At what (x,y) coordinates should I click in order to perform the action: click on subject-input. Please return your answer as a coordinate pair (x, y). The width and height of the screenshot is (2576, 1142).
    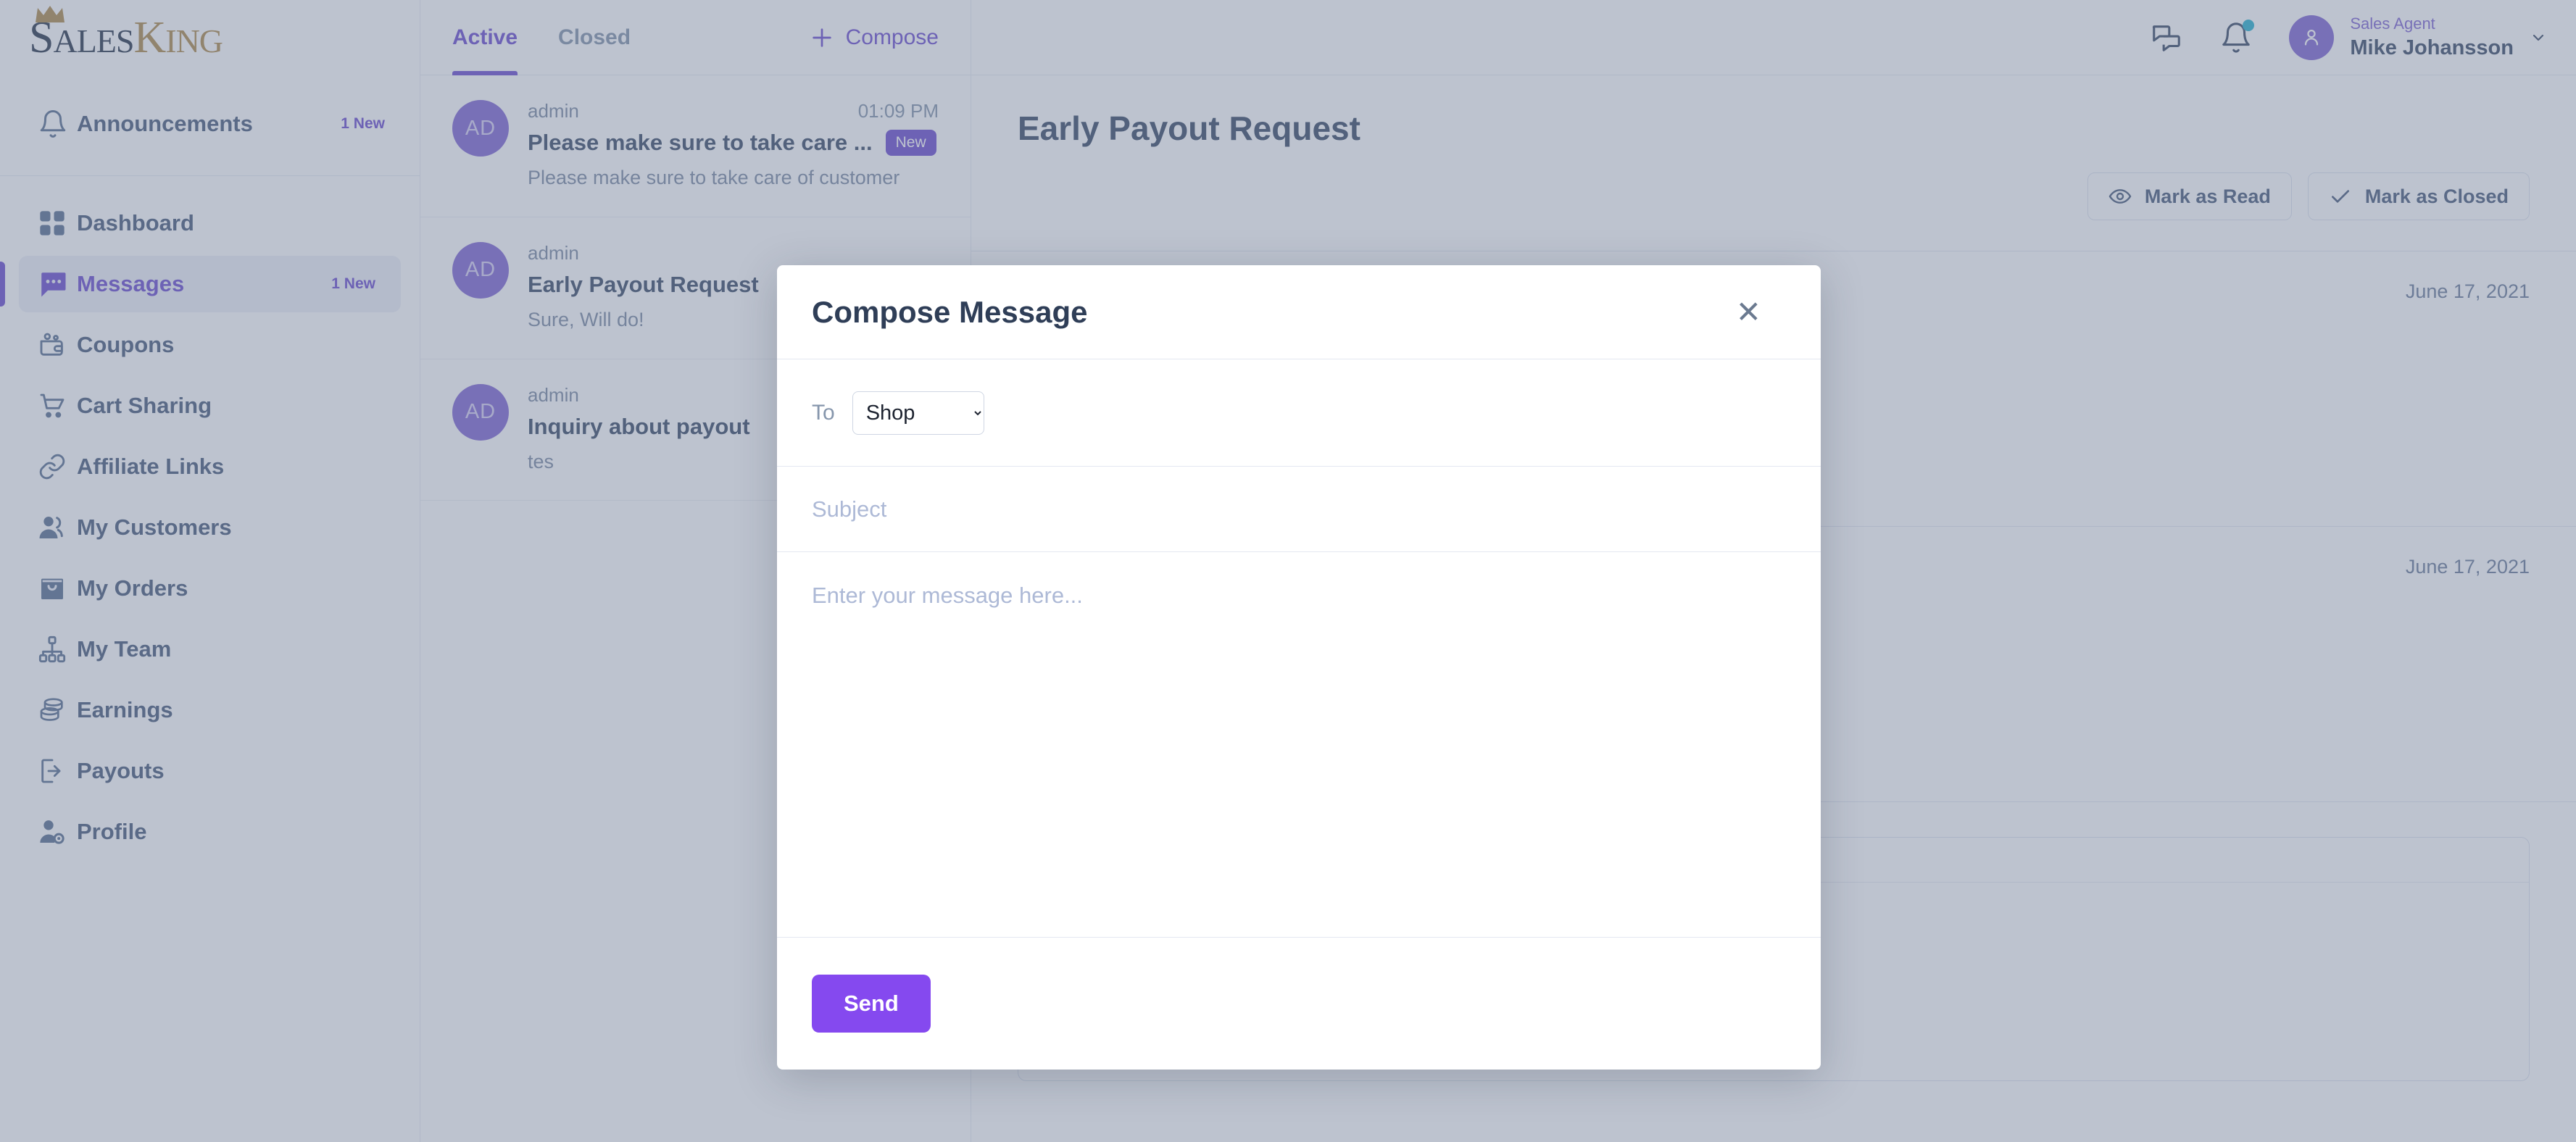
    Looking at the image, I should click on (1299, 509).